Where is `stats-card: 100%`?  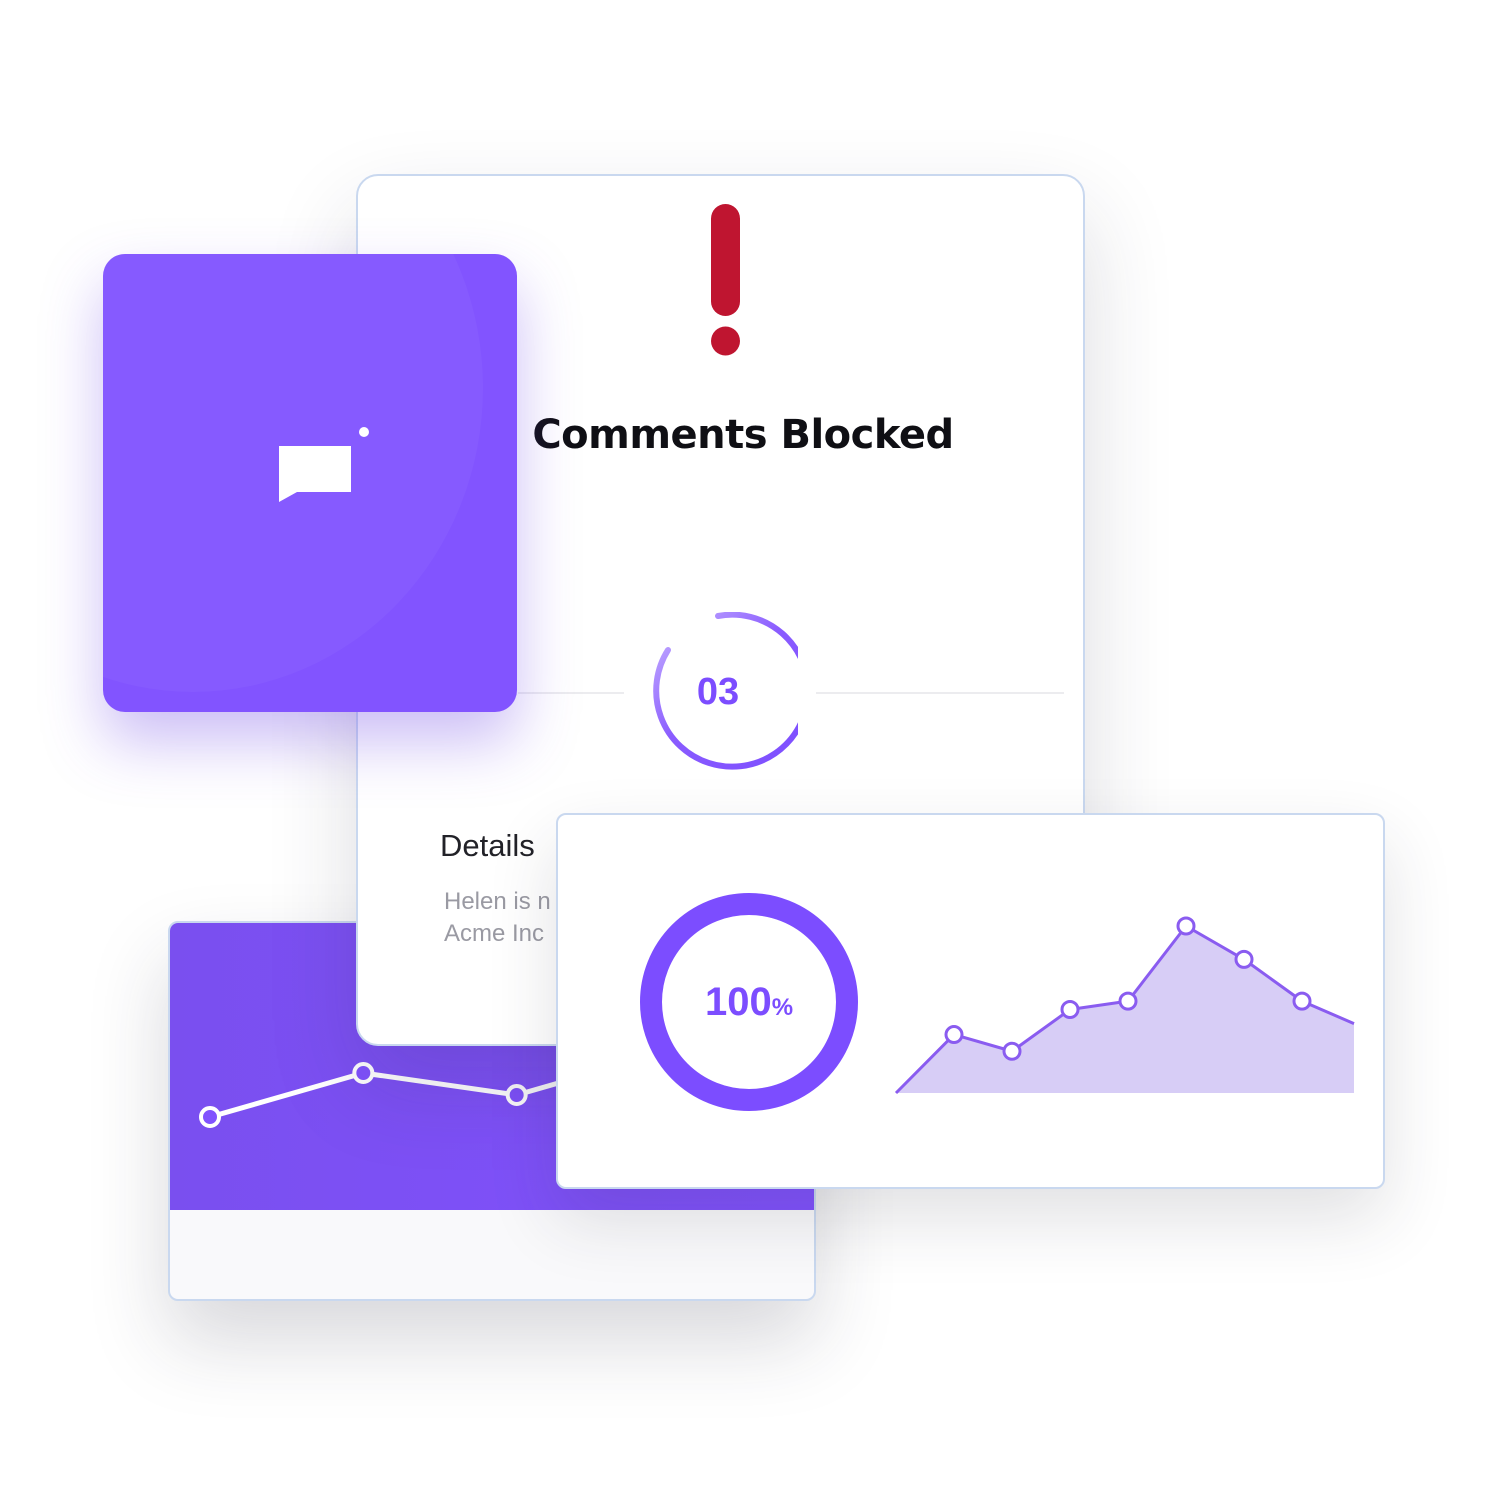 stats-card: 100% is located at coordinates (970, 1001).